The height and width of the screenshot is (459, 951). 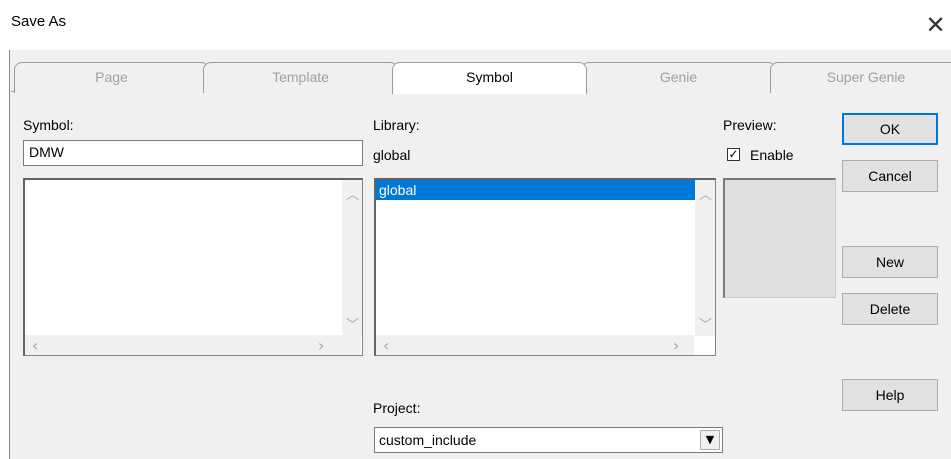 What do you see at coordinates (935, 25) in the screenshot?
I see `close-icon: ✕` at bounding box center [935, 25].